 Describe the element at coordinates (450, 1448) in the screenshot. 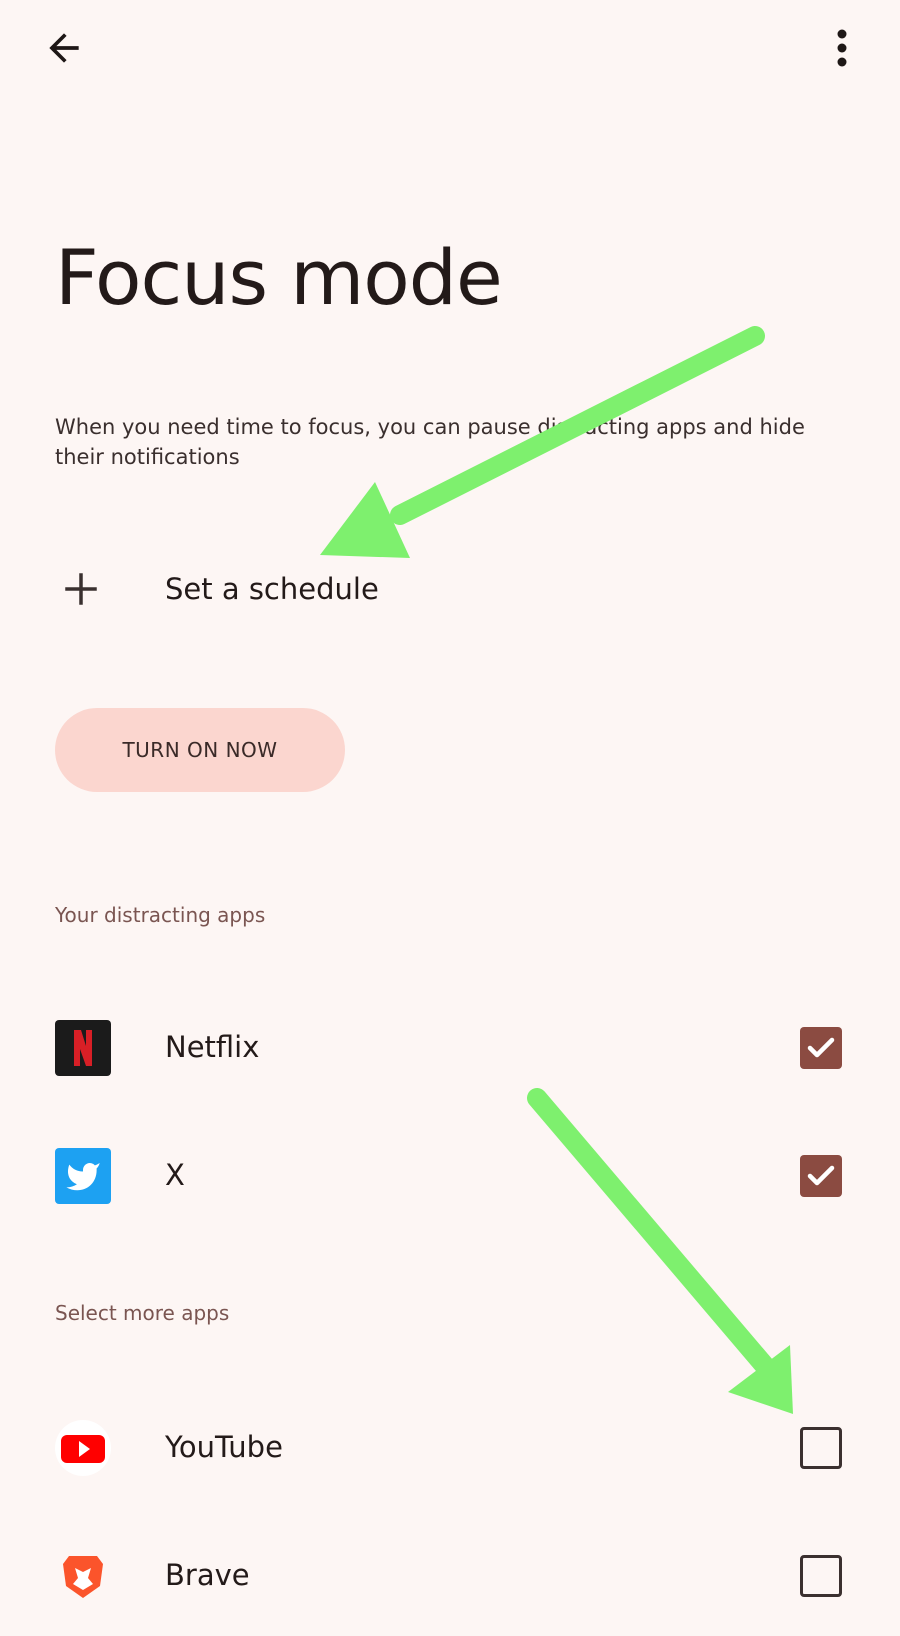

I see `app-row-youtube: YouTube` at that location.